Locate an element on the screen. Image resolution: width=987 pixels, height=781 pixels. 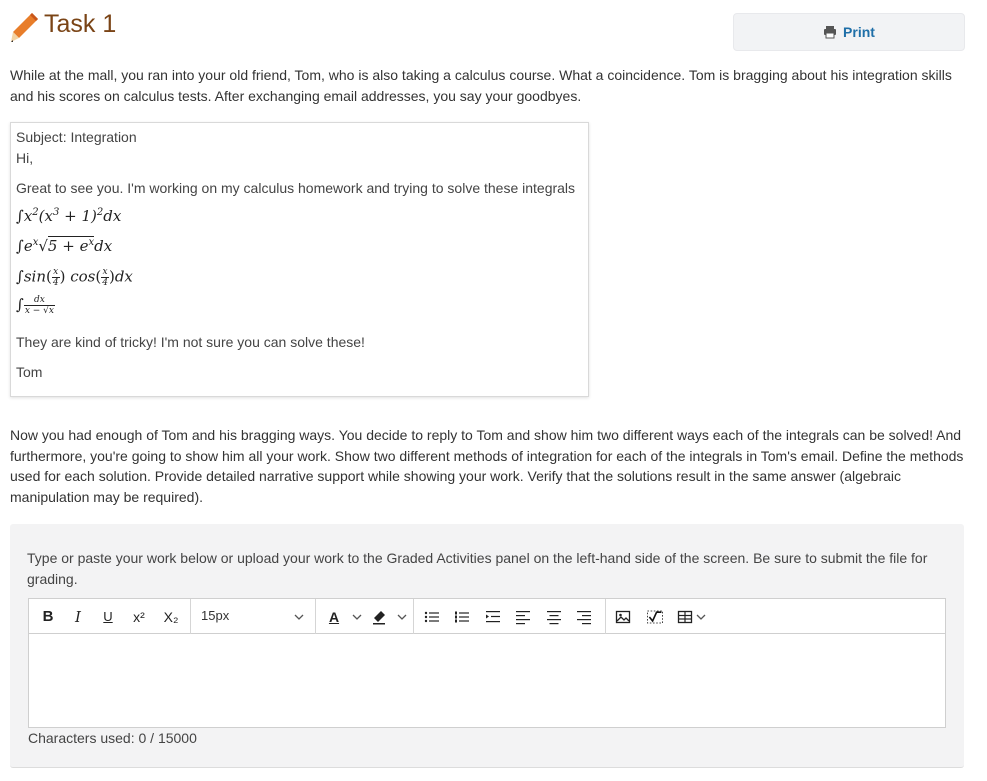
bullet-list-icon is located at coordinates (432, 616).